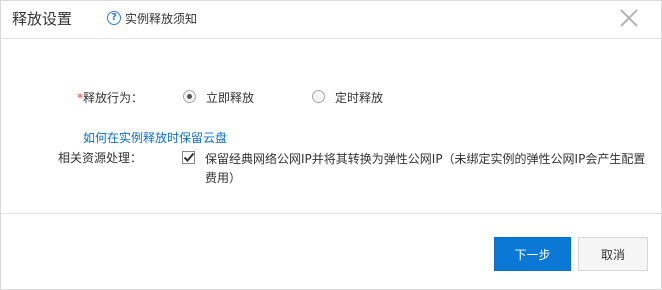  Describe the element at coordinates (613, 254) in the screenshot. I see `cancel-button: 取消` at that location.